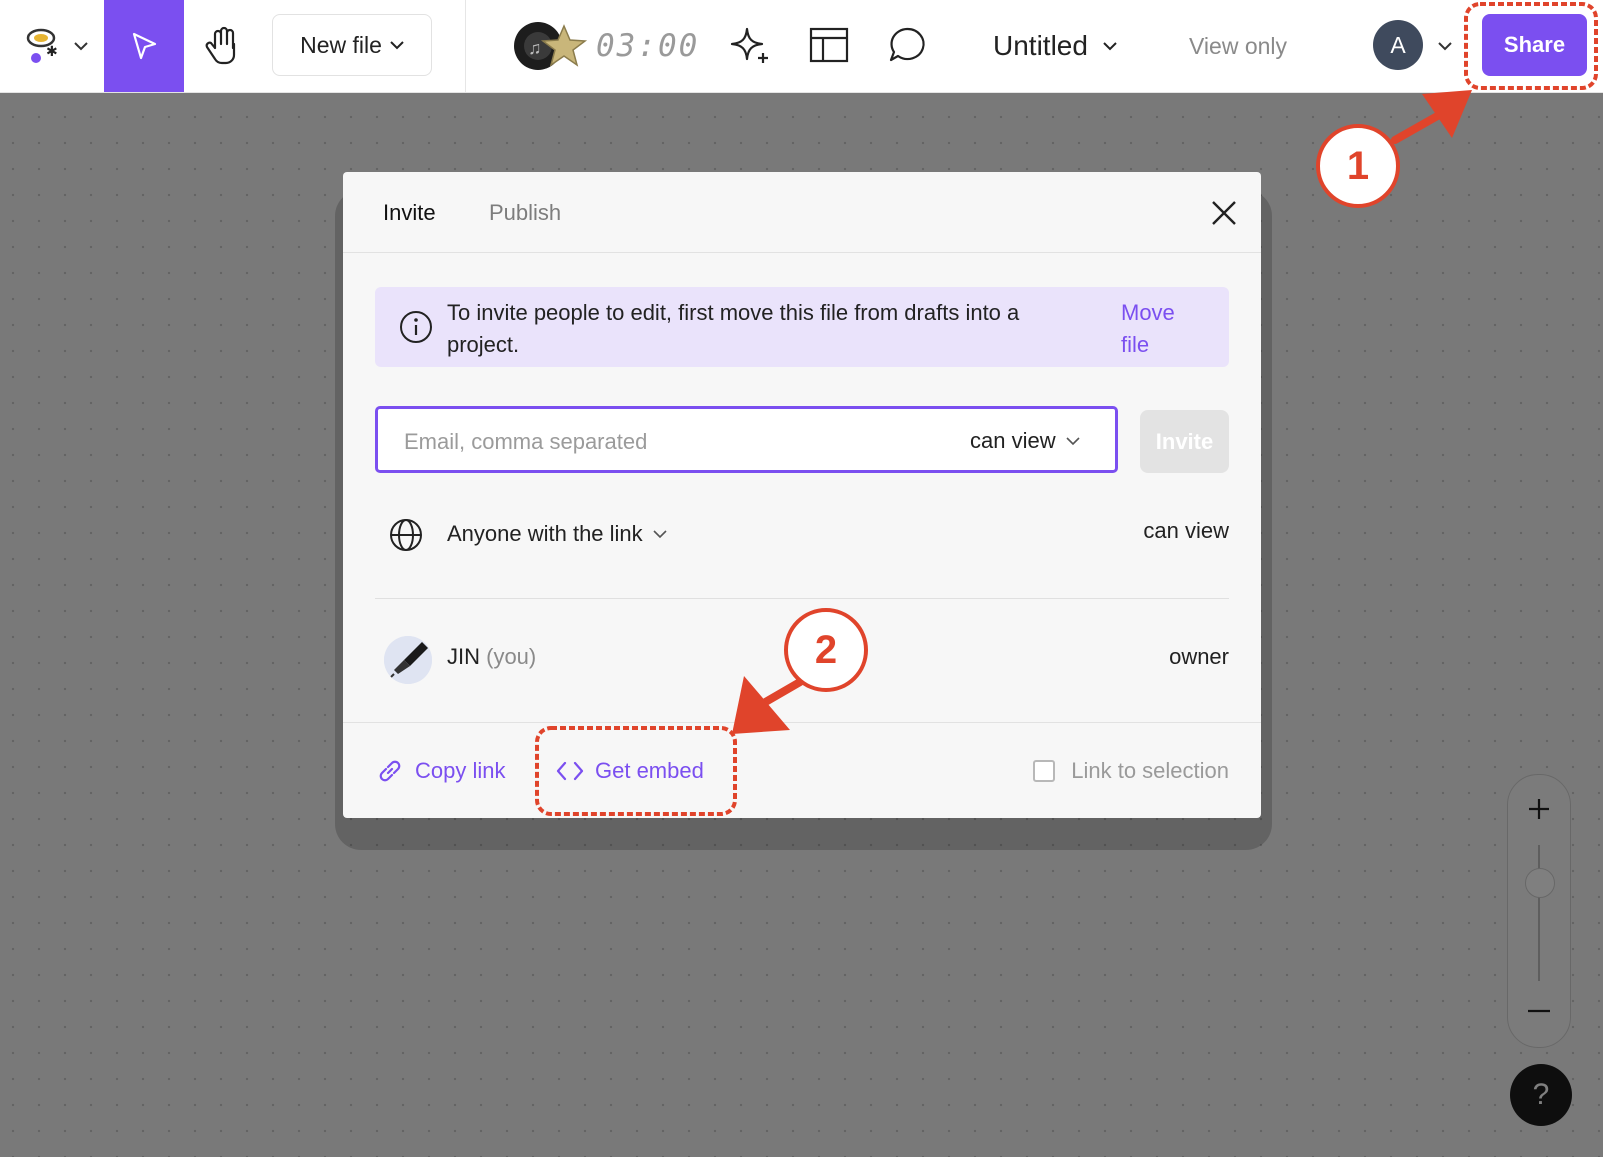 This screenshot has height=1157, width=1603. What do you see at coordinates (525, 213) in the screenshot?
I see `tab-publish: Publish` at bounding box center [525, 213].